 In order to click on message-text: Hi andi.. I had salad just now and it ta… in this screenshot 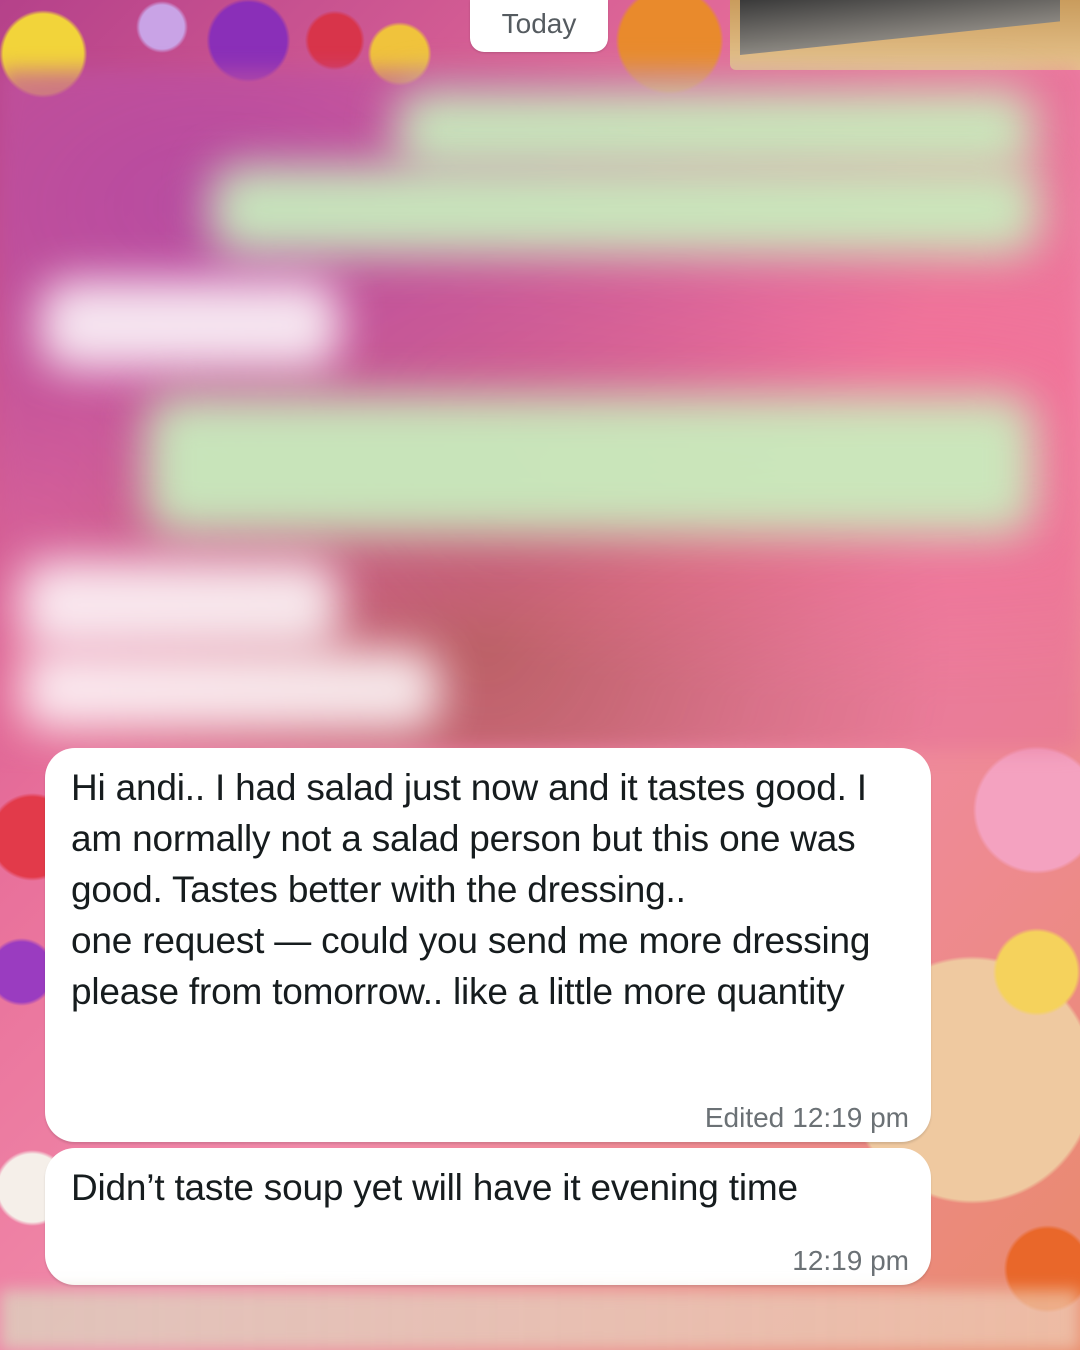, I will do `click(471, 889)`.